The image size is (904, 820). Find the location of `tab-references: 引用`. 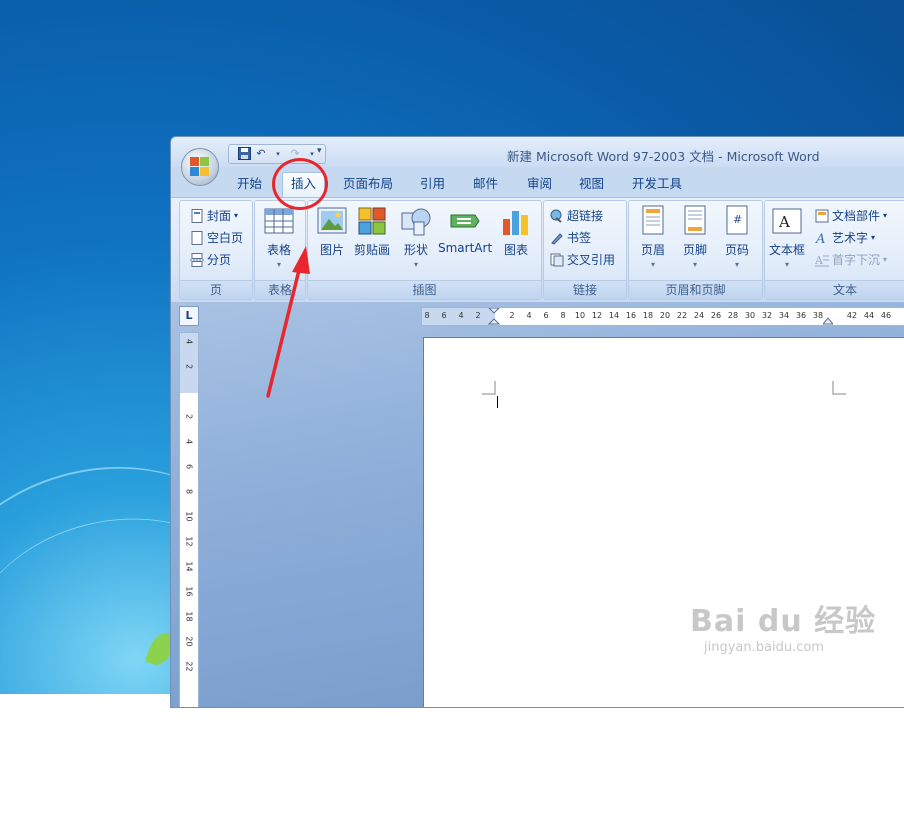

tab-references: 引用 is located at coordinates (432, 185).